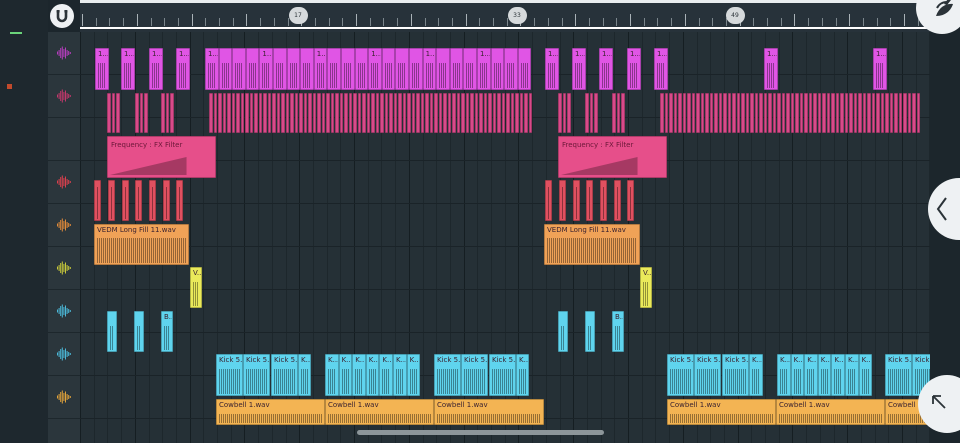 This screenshot has width=960, height=443. What do you see at coordinates (517, 15) in the screenshot?
I see `ruler-marker: 33` at bounding box center [517, 15].